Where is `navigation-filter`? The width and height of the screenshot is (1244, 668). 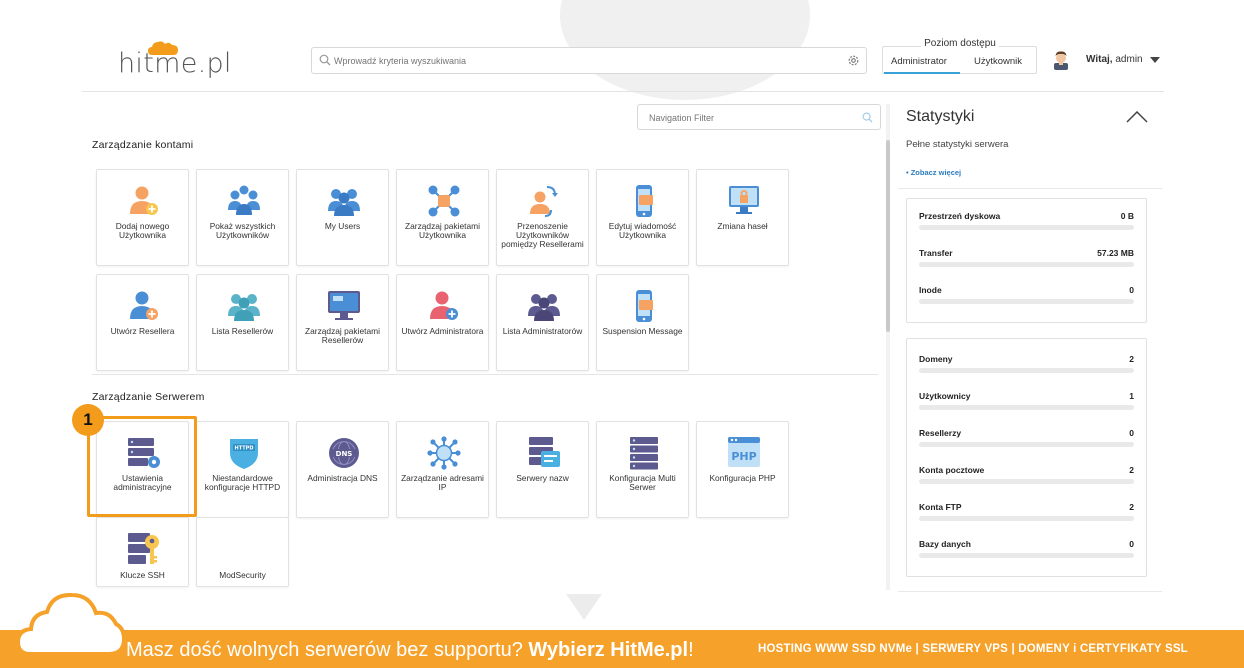 navigation-filter is located at coordinates (759, 117).